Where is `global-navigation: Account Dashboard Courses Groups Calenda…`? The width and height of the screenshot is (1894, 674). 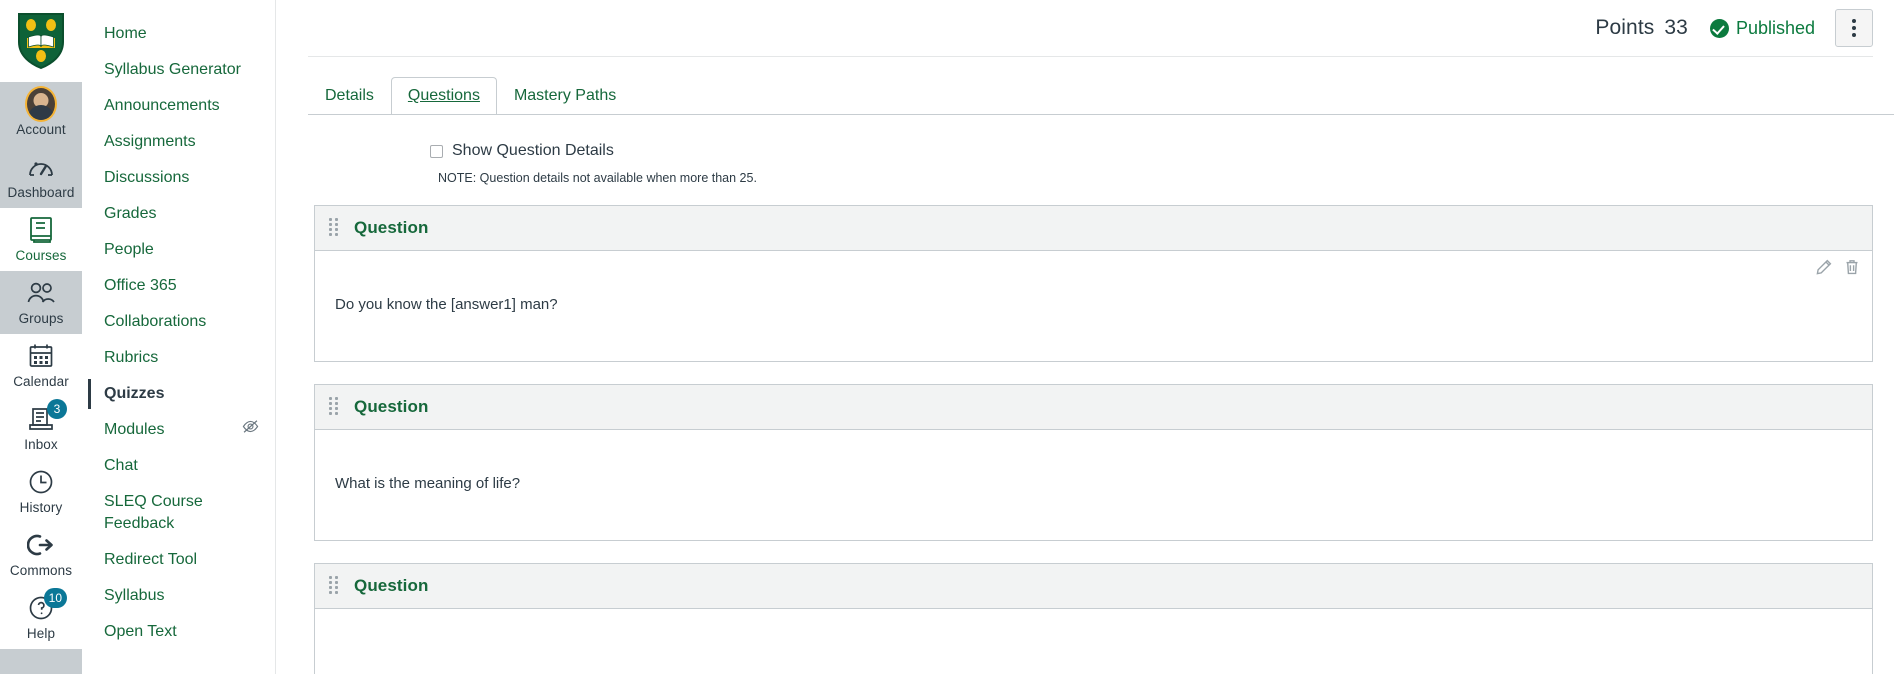
global-navigation: Account Dashboard Courses Groups Calenda… is located at coordinates (41, 337).